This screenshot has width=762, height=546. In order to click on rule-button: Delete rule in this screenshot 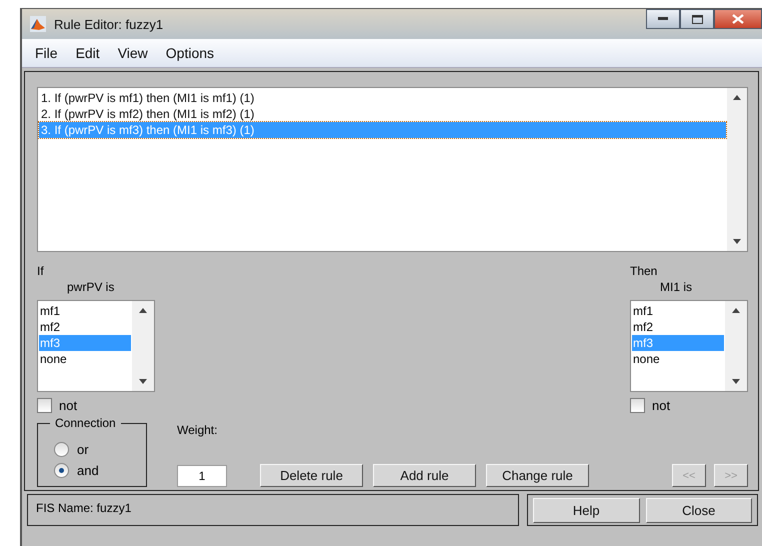, I will do `click(311, 475)`.